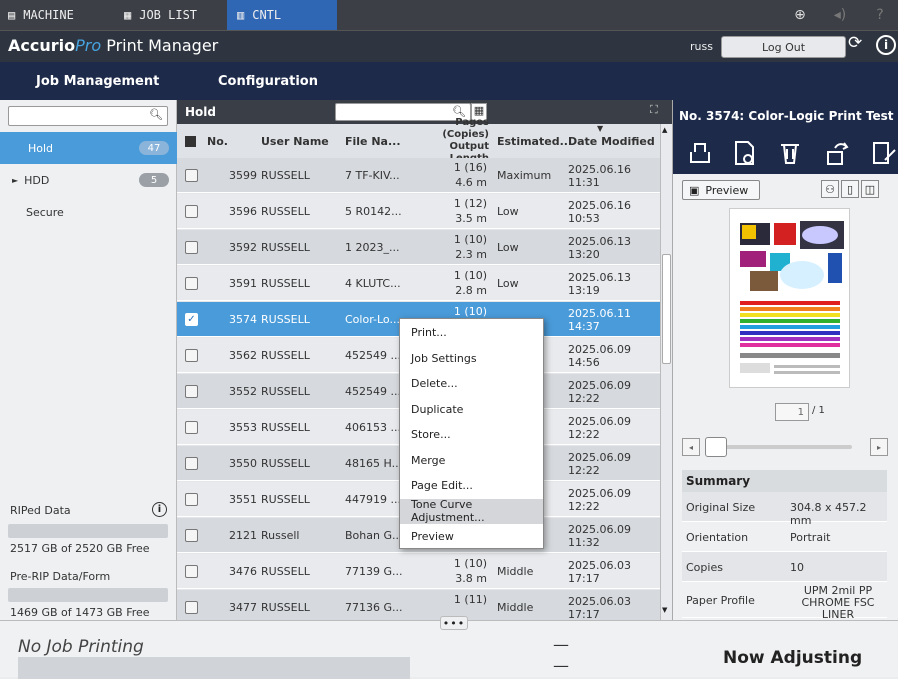 The width and height of the screenshot is (898, 679). Describe the element at coordinates (154, 180) in the screenshot. I see `hdd-count-badge: 5` at that location.